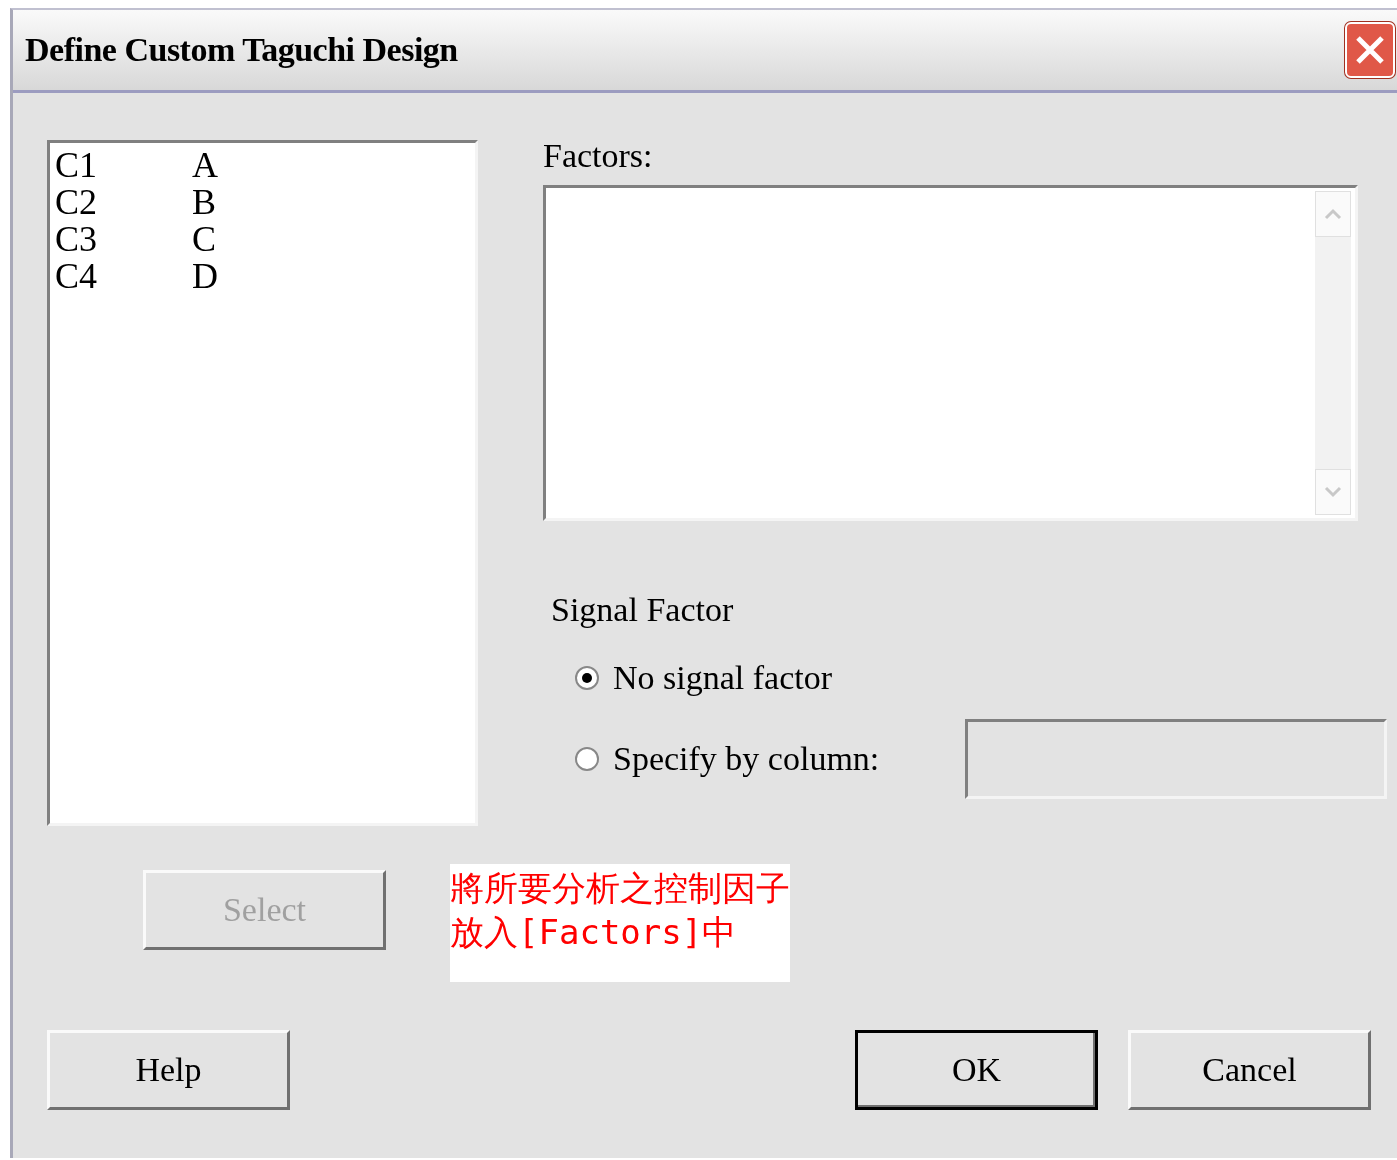 This screenshot has width=1397, height=1160. I want to click on close-button, so click(1370, 50).